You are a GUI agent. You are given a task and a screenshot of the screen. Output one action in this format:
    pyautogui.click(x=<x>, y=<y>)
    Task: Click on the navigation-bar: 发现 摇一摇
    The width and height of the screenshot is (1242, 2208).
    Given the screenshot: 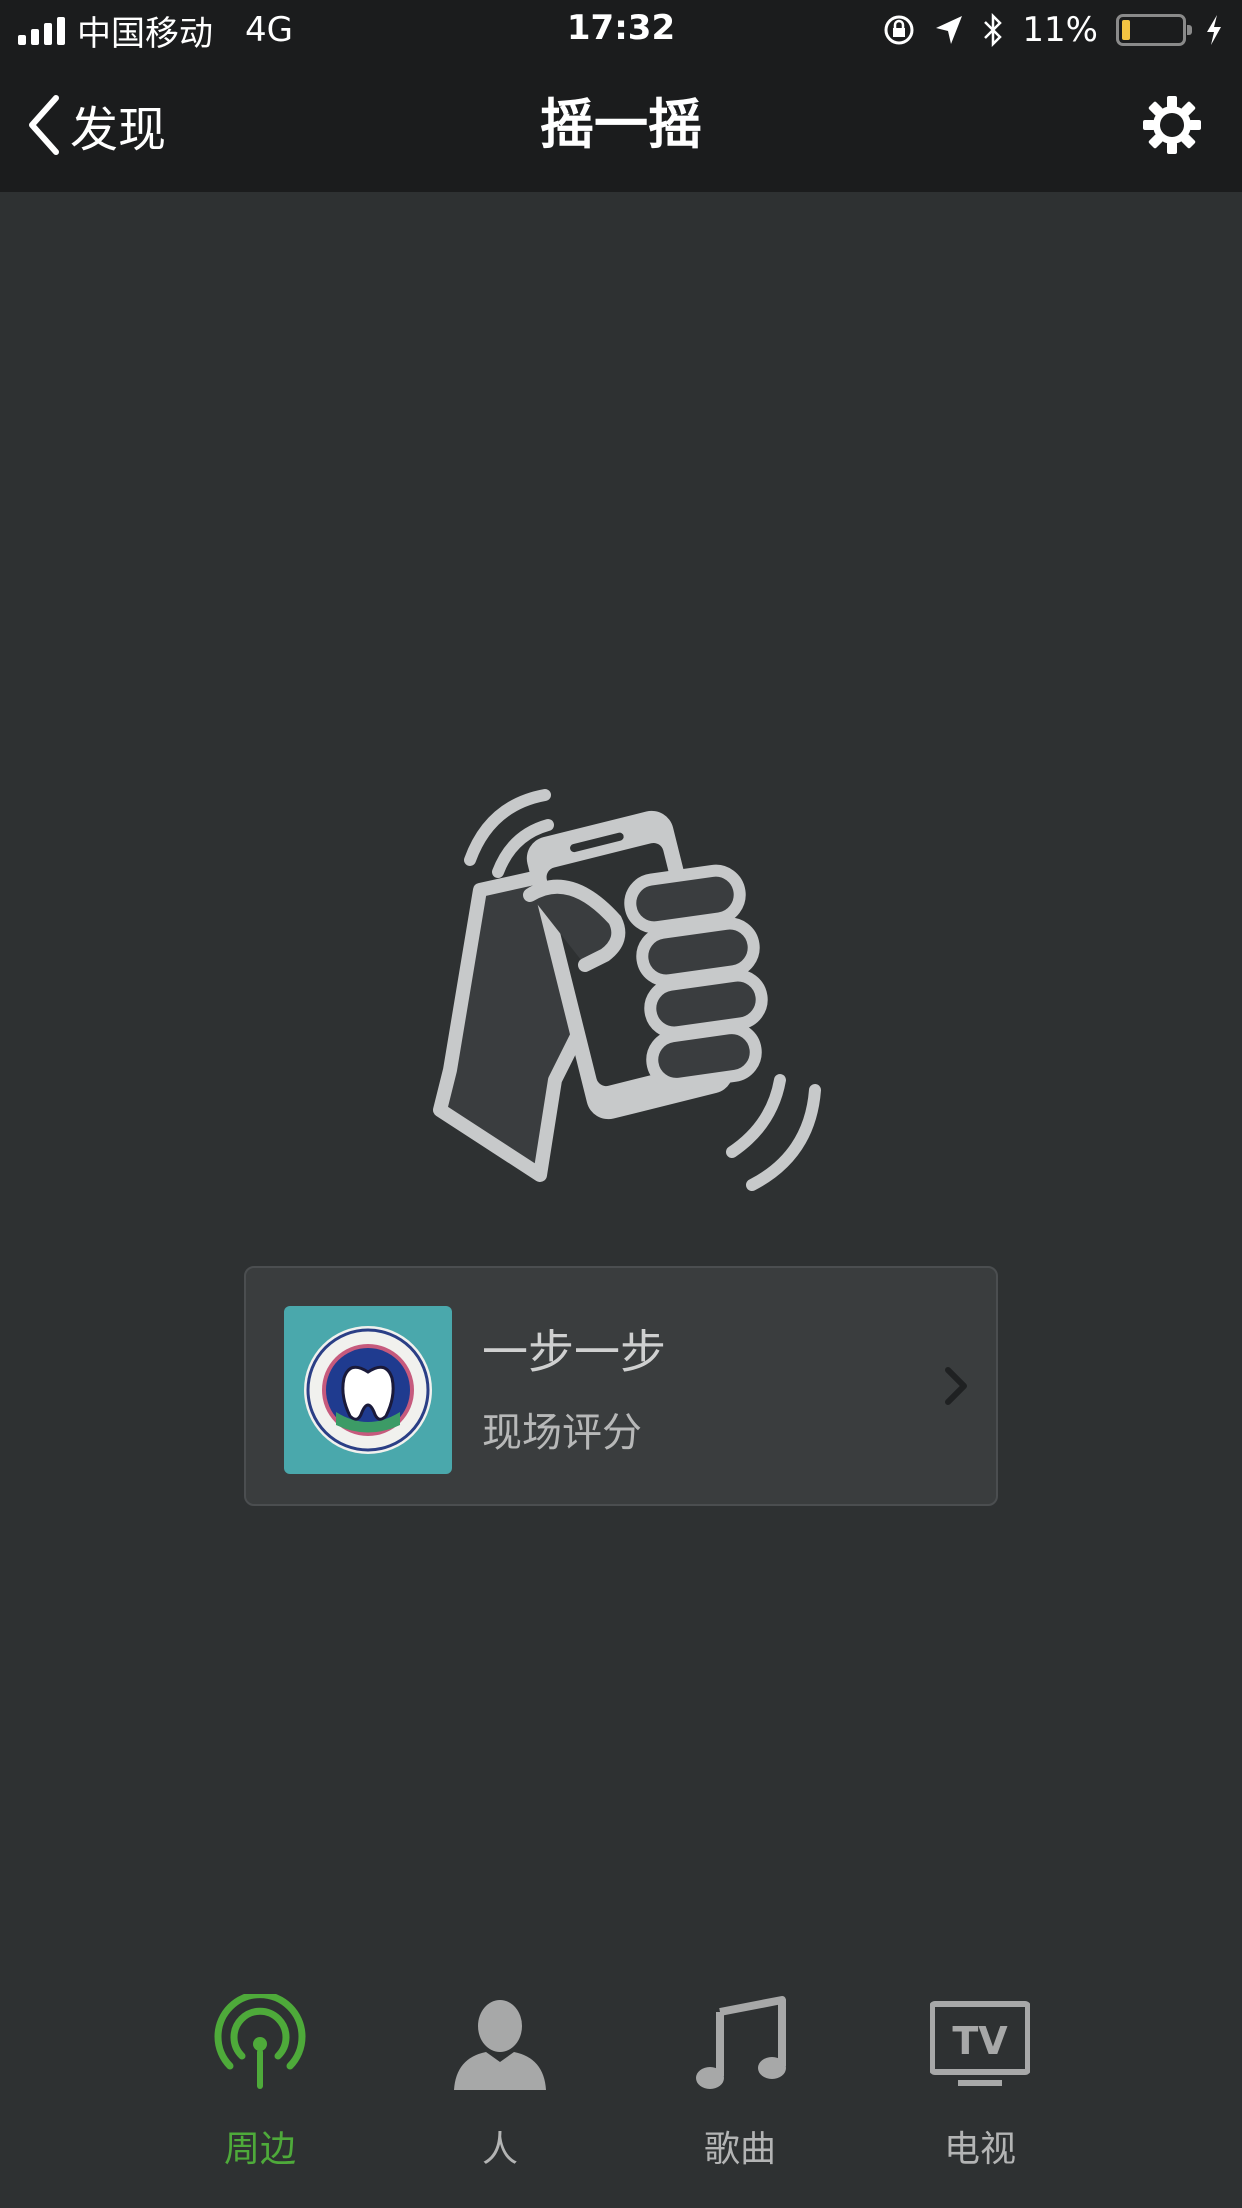 What is the action you would take?
    pyautogui.click(x=621, y=126)
    